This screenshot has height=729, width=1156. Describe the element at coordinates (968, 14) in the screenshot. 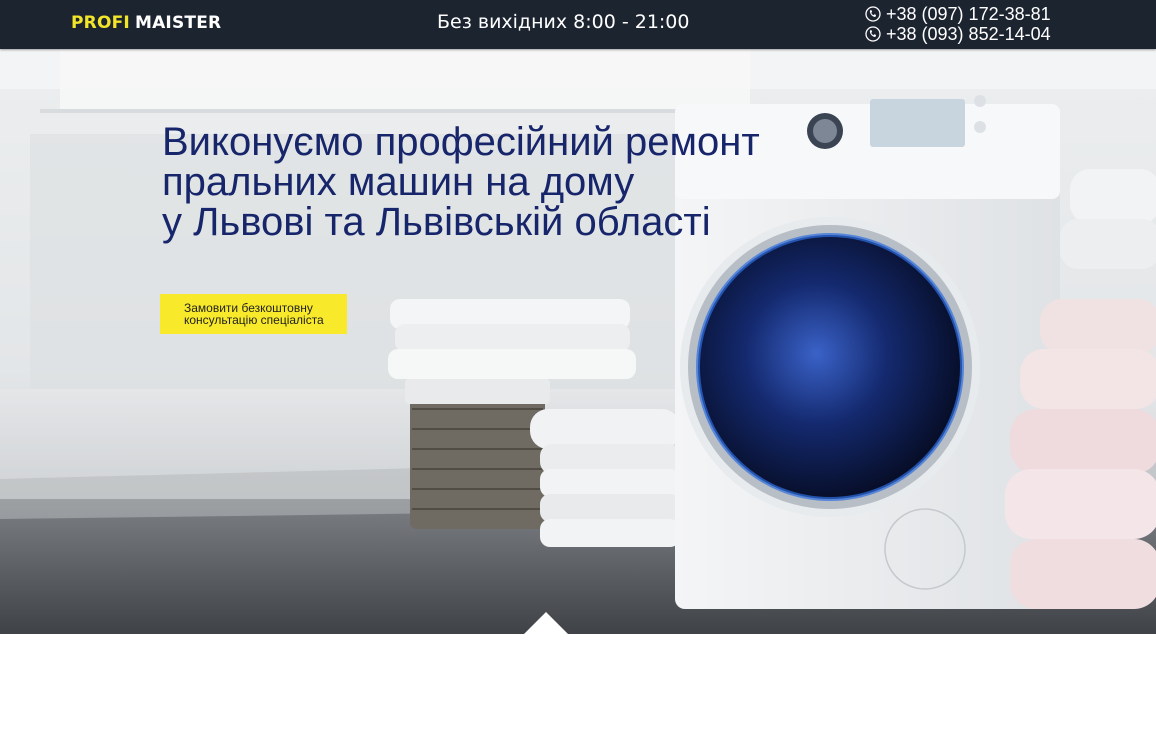

I see `phone-number-1: +38 (097) 172-38-81` at that location.